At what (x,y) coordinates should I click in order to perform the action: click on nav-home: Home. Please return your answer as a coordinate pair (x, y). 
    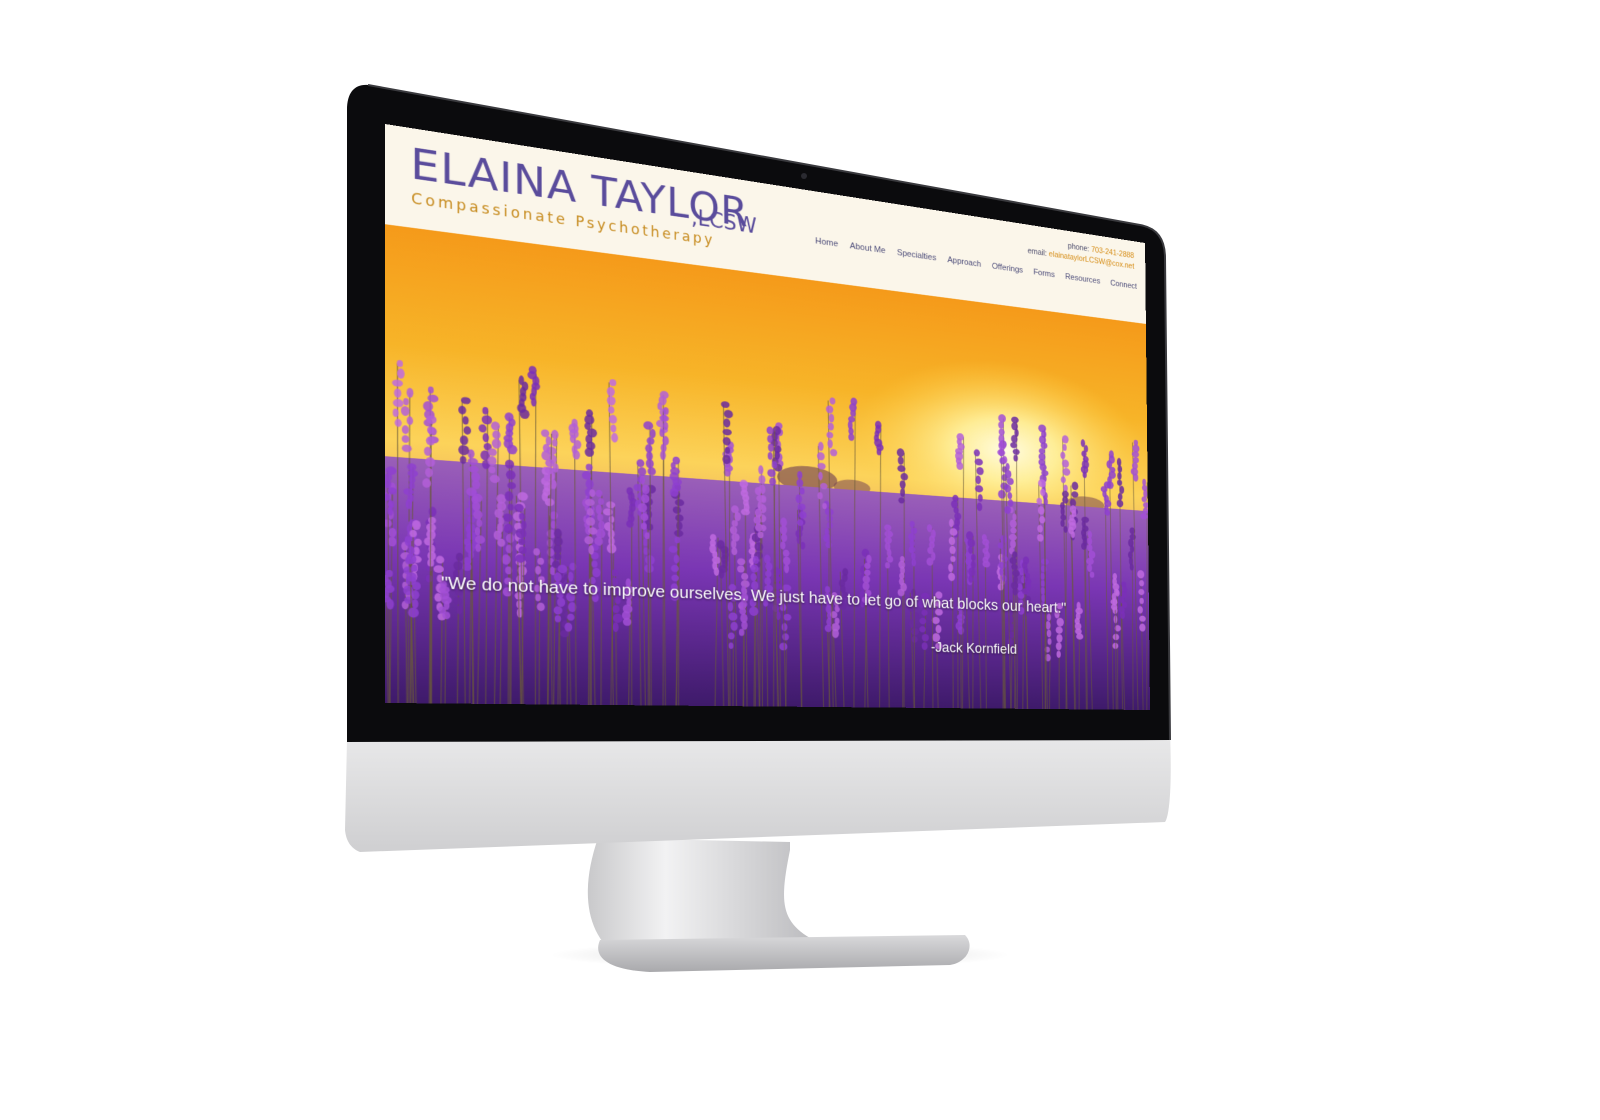
    Looking at the image, I should click on (826, 242).